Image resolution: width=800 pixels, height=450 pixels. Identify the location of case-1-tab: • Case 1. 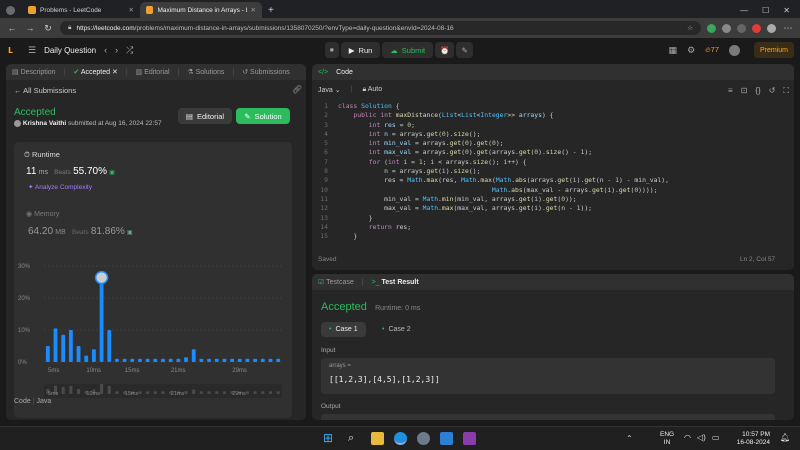
(343, 329).